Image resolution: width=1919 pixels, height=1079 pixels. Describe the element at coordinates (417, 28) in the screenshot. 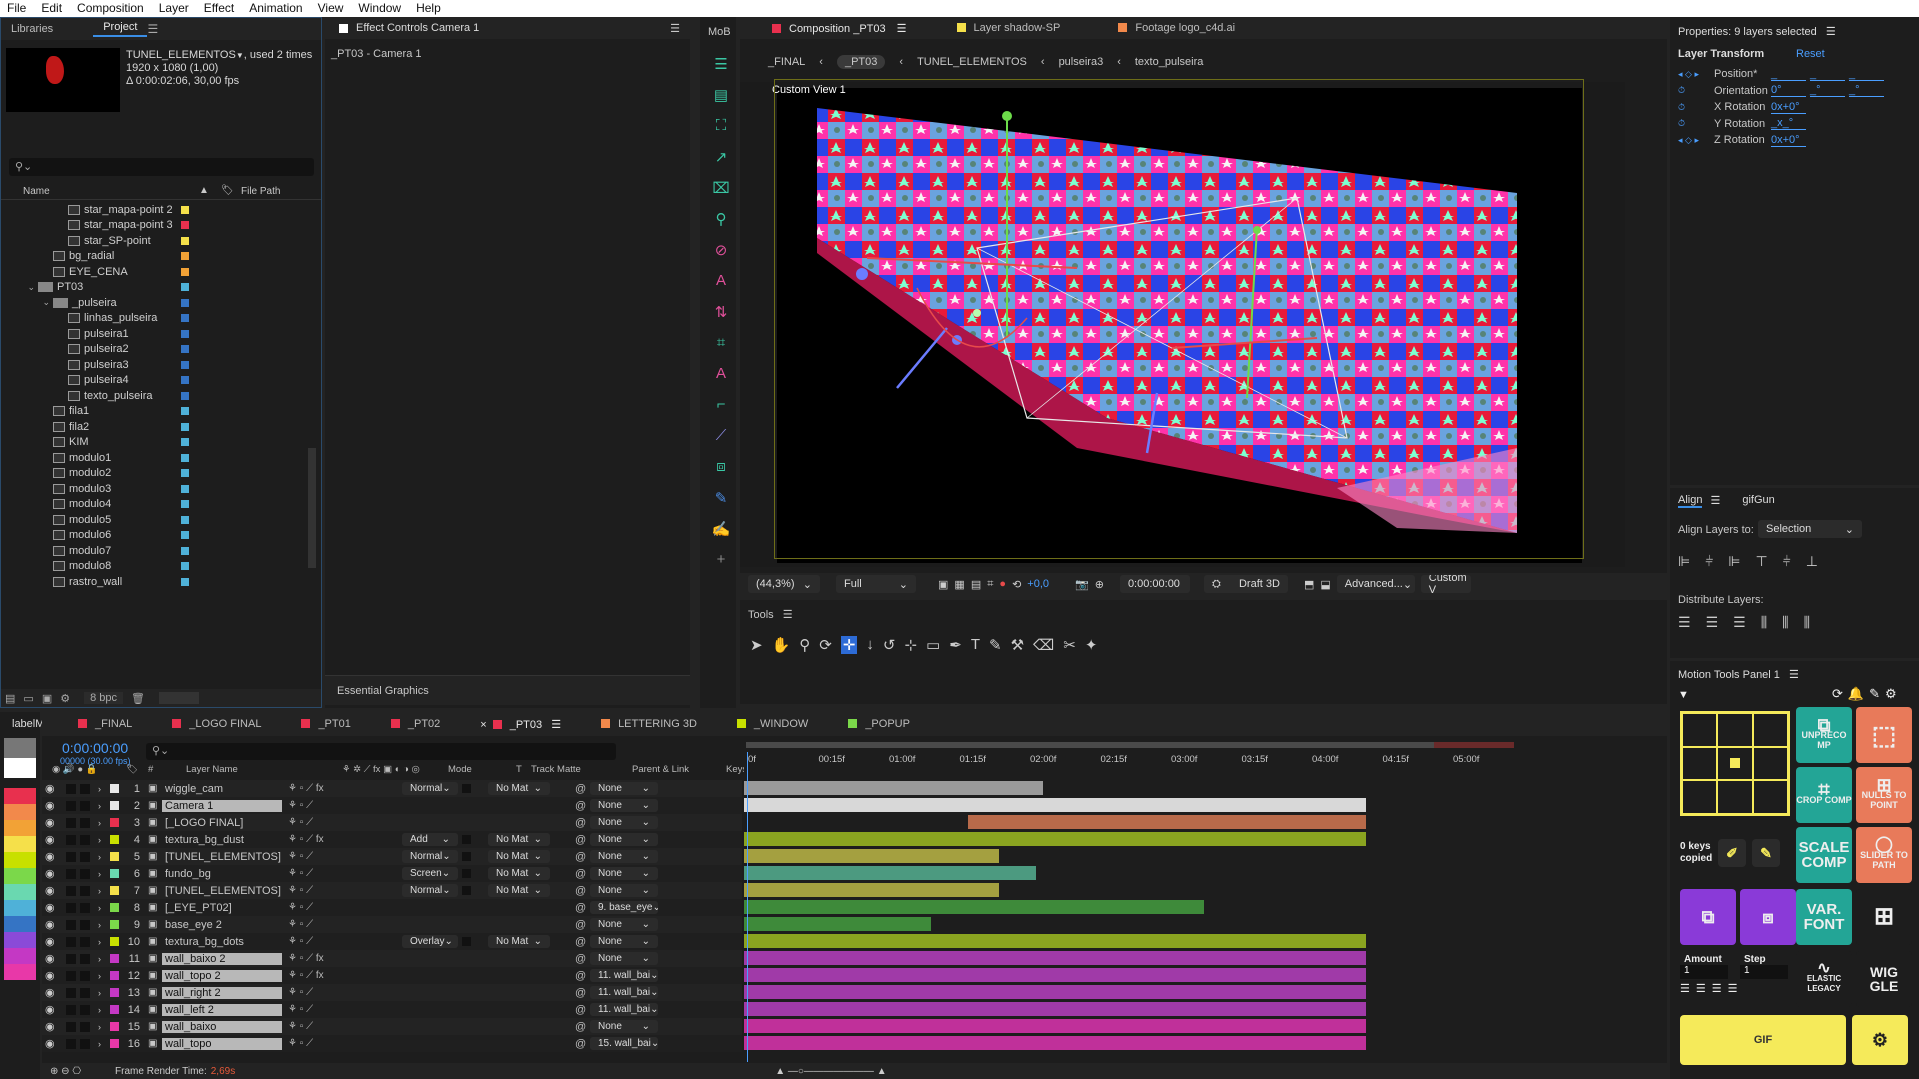

I see `tab-effect-controls: Effect Controls Camera 1` at that location.